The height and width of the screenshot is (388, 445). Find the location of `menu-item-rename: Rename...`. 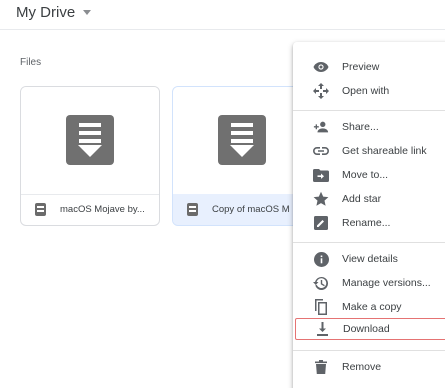

menu-item-rename: Rename... is located at coordinates (369, 223).